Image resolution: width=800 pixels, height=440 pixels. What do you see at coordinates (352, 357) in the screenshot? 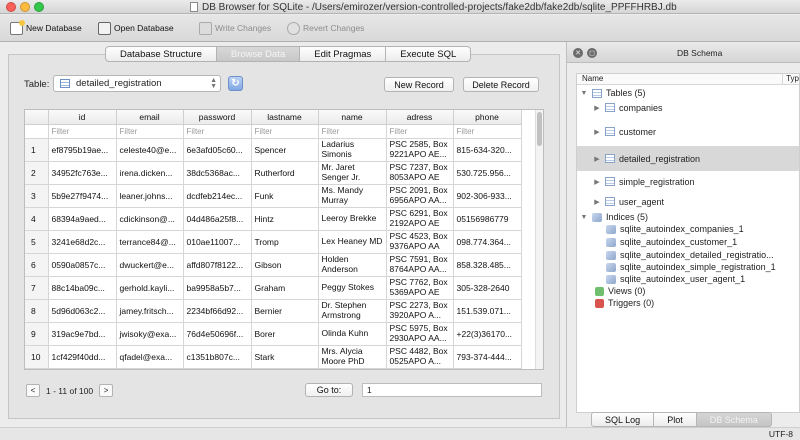
I see `table-cell: Mrs. Alycia Moore PhD` at bounding box center [352, 357].